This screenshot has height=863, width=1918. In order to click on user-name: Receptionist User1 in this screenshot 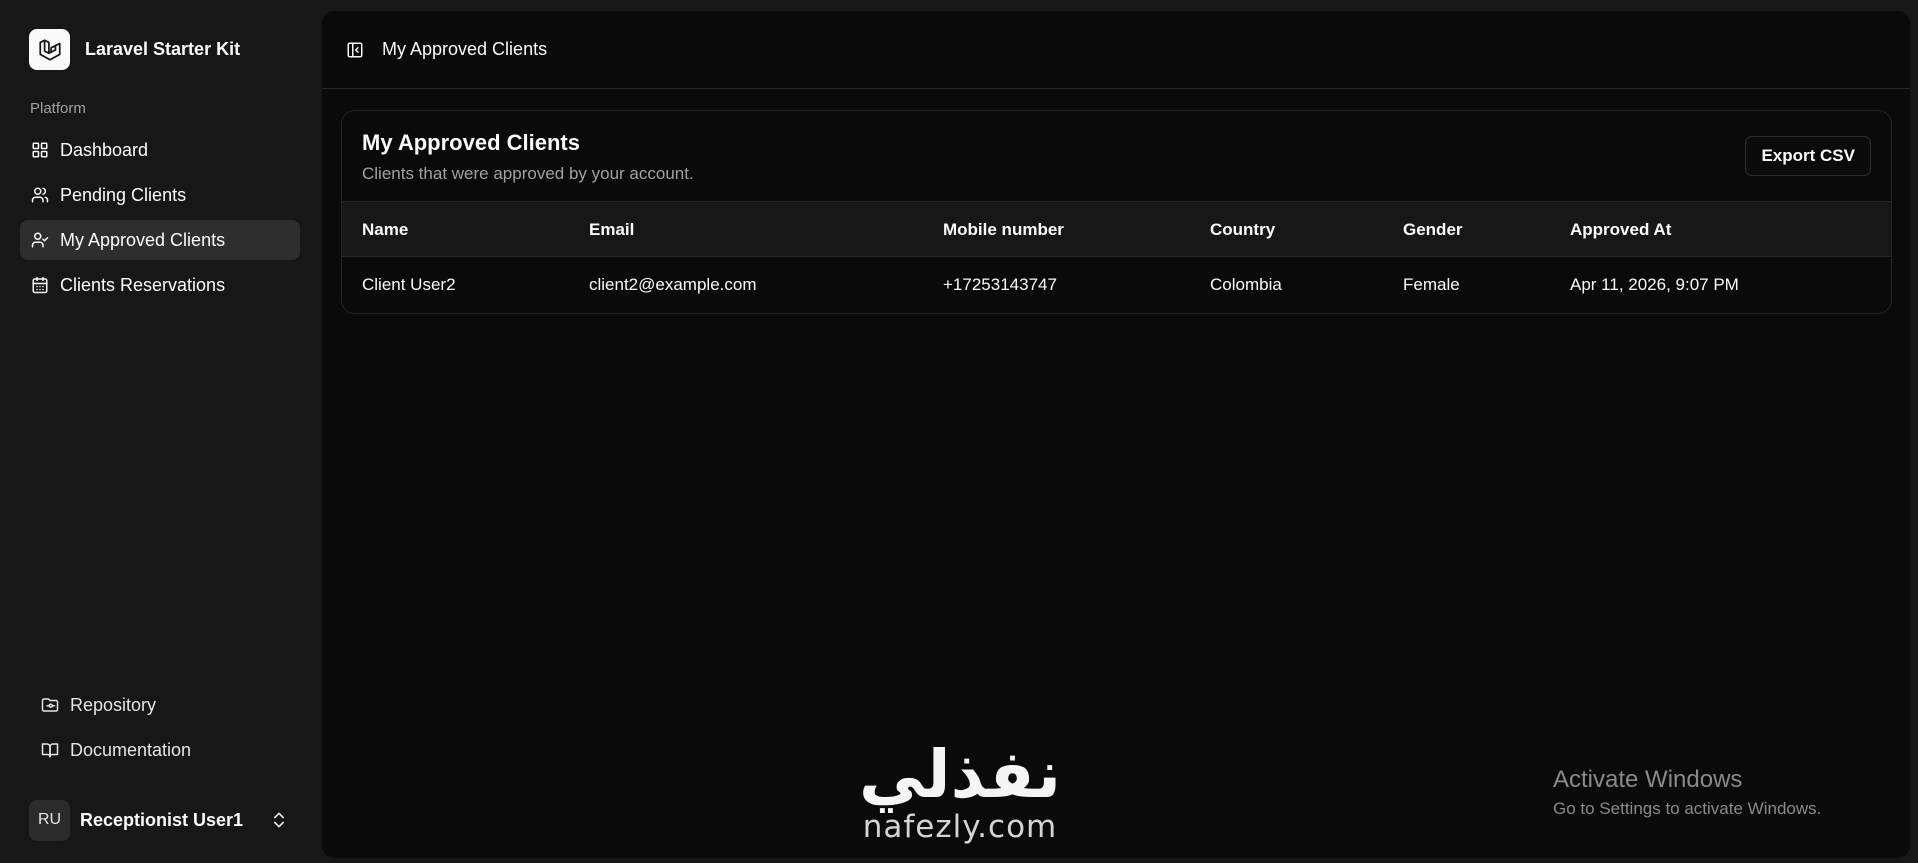, I will do `click(162, 819)`.